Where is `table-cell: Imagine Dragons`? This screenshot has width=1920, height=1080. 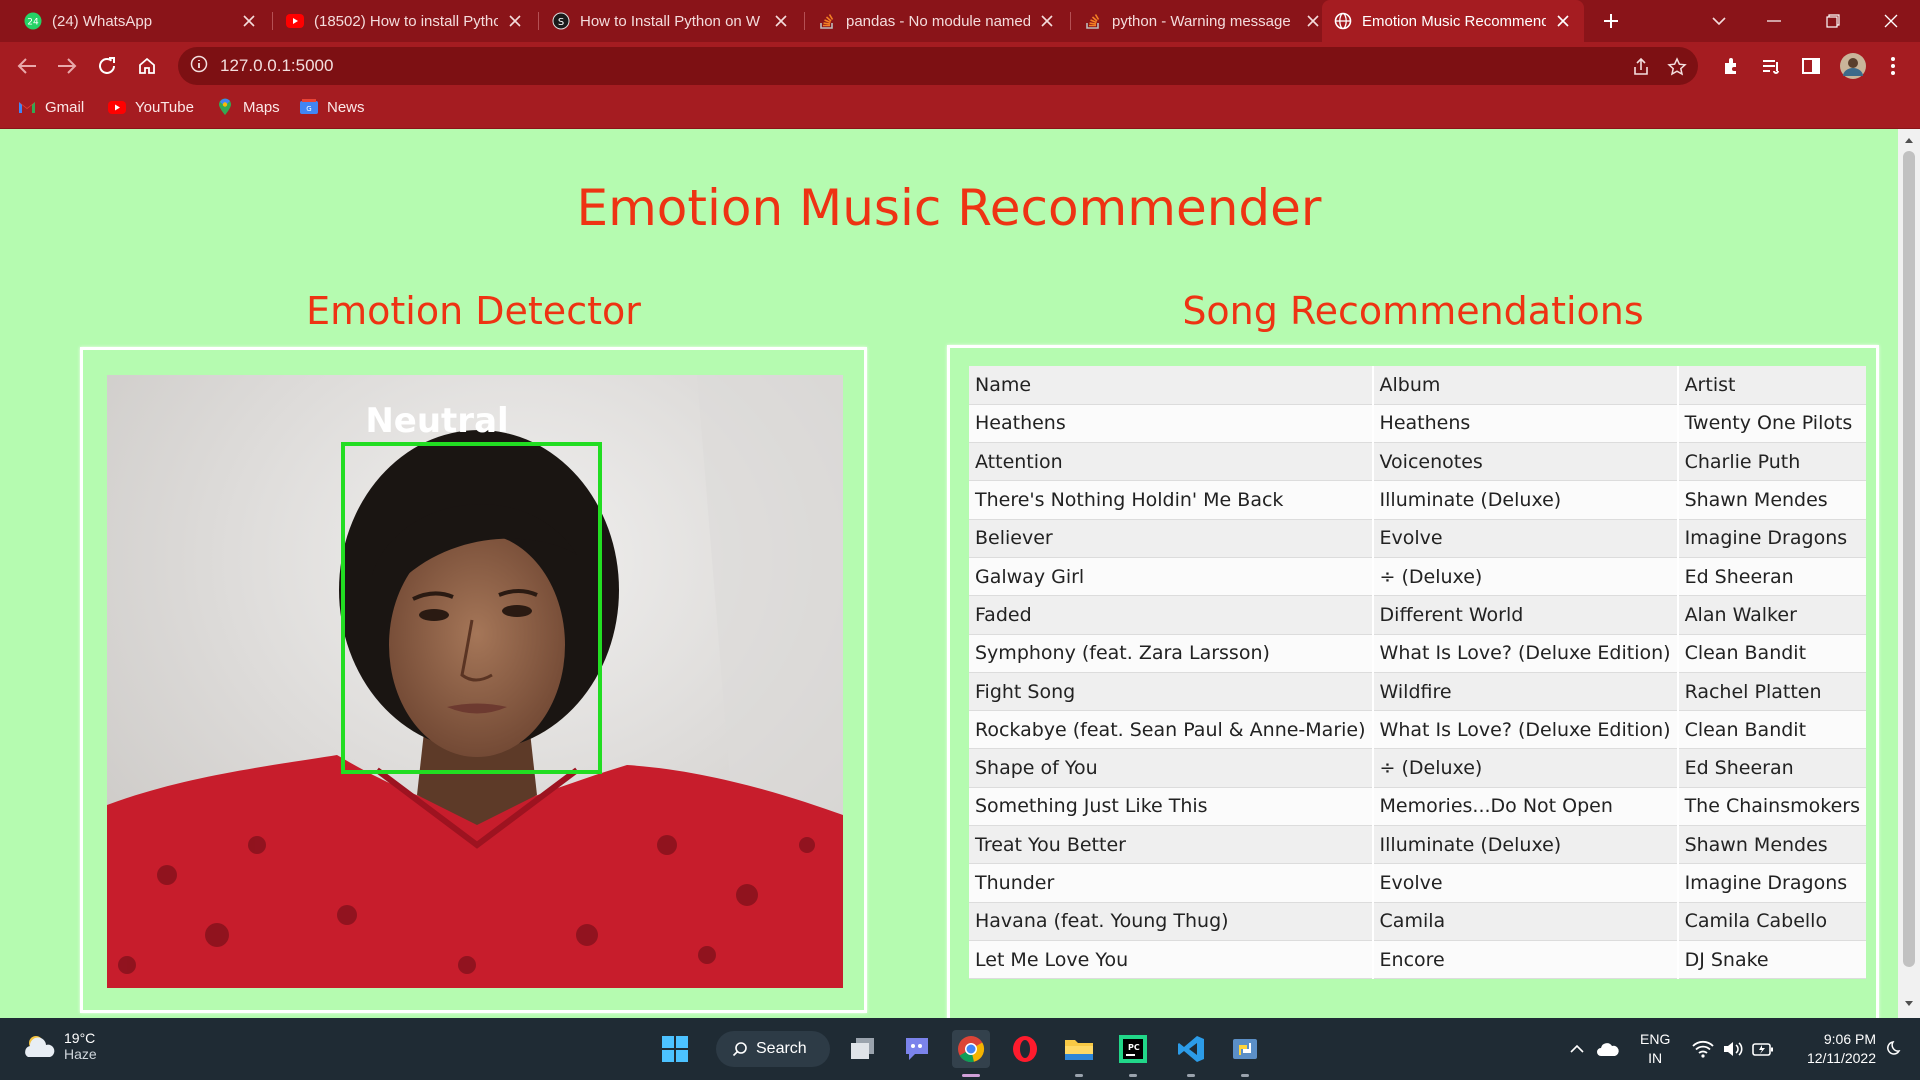
table-cell: Imagine Dragons is located at coordinates (1771, 883).